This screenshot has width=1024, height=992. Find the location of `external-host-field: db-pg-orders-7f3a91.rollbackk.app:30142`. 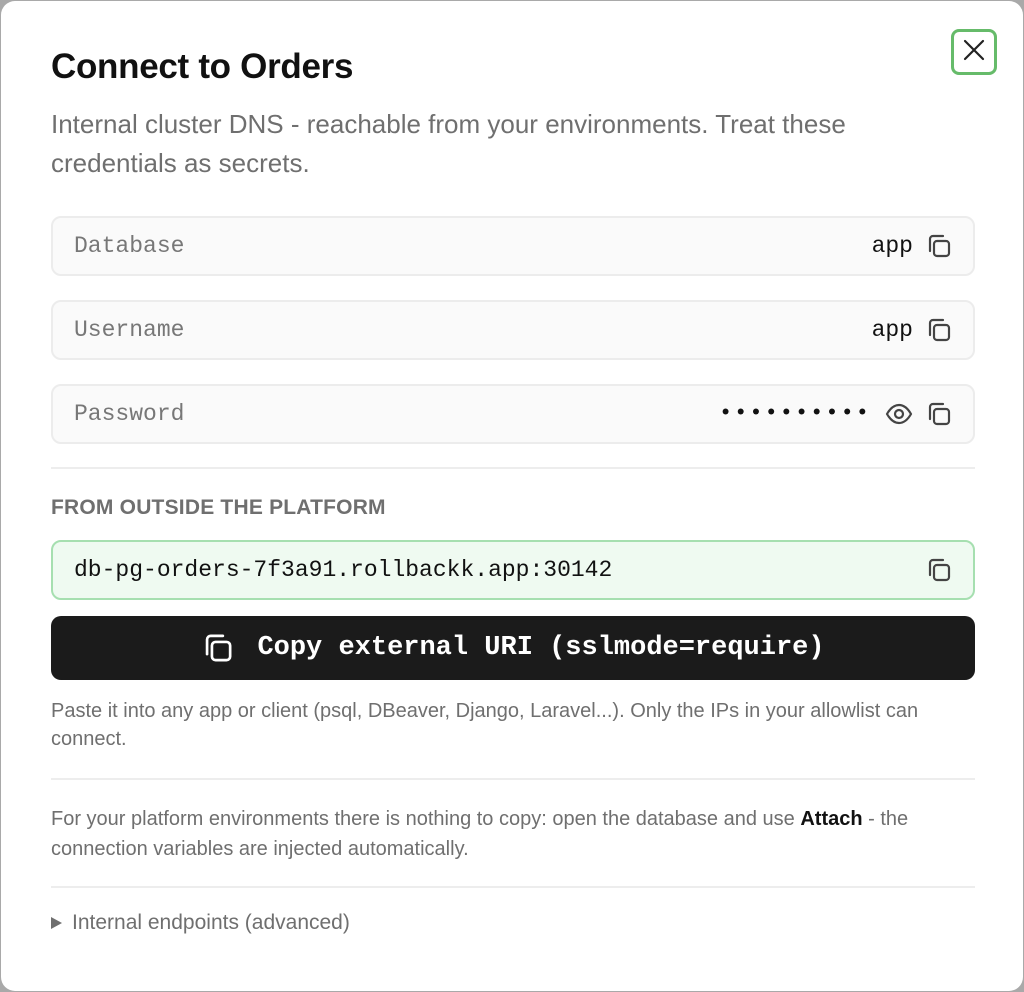

external-host-field: db-pg-orders-7f3a91.rollbackk.app:30142 is located at coordinates (513, 570).